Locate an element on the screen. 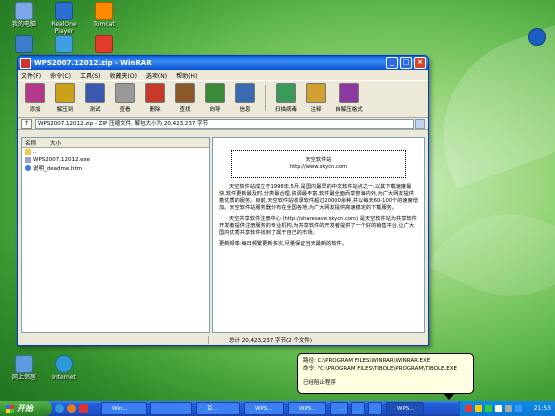 This screenshot has width=555, height=416. windows-logo-icon is located at coordinates (10, 408).